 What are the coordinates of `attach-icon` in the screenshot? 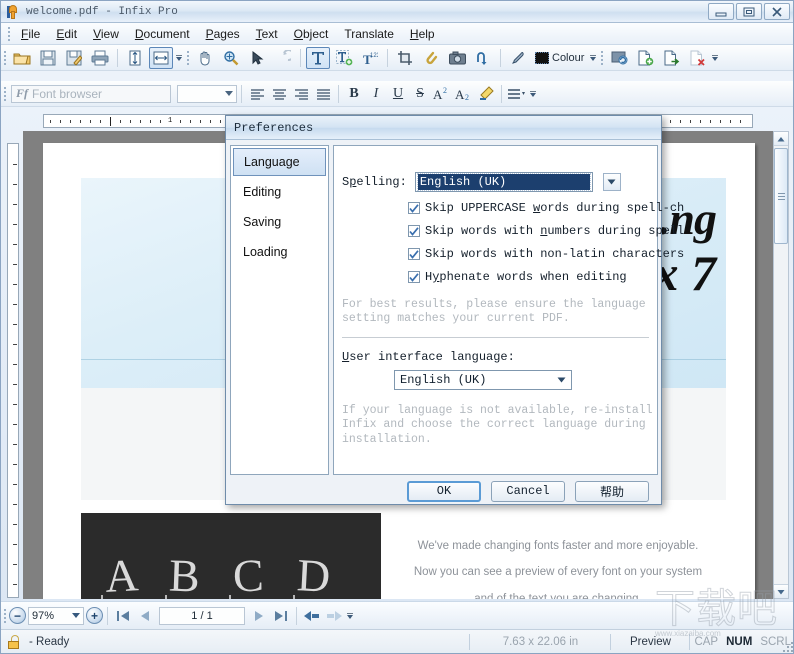 It's located at (431, 58).